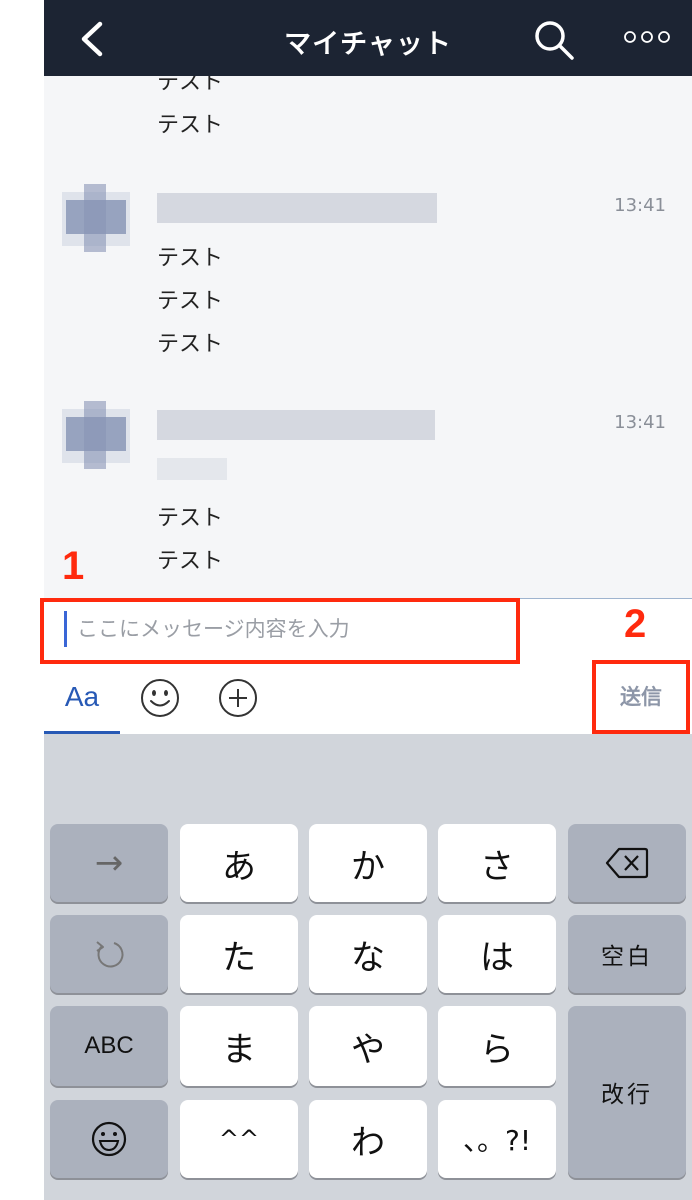  What do you see at coordinates (635, 624) in the screenshot?
I see `annotation-marker-2: 2` at bounding box center [635, 624].